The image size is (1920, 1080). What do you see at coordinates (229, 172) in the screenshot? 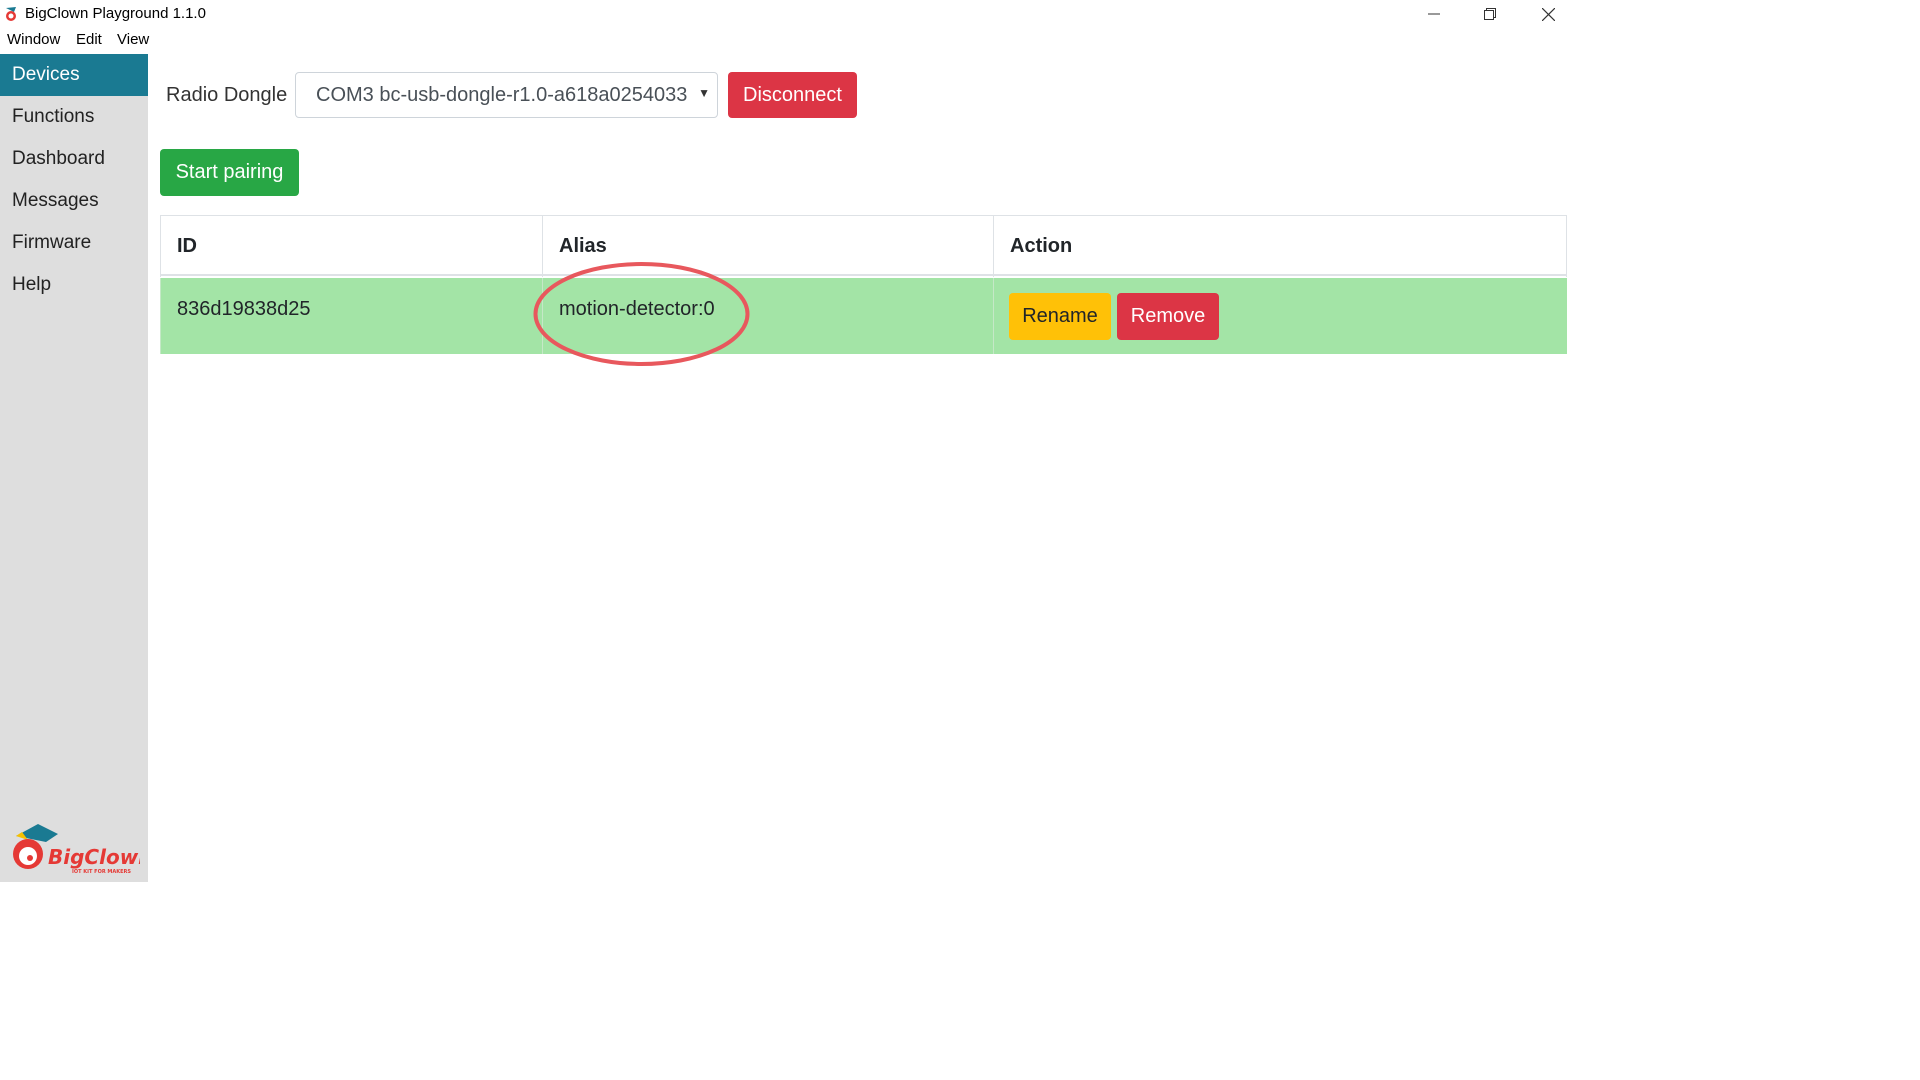
I see `start-pairing-button: Start pairing` at bounding box center [229, 172].